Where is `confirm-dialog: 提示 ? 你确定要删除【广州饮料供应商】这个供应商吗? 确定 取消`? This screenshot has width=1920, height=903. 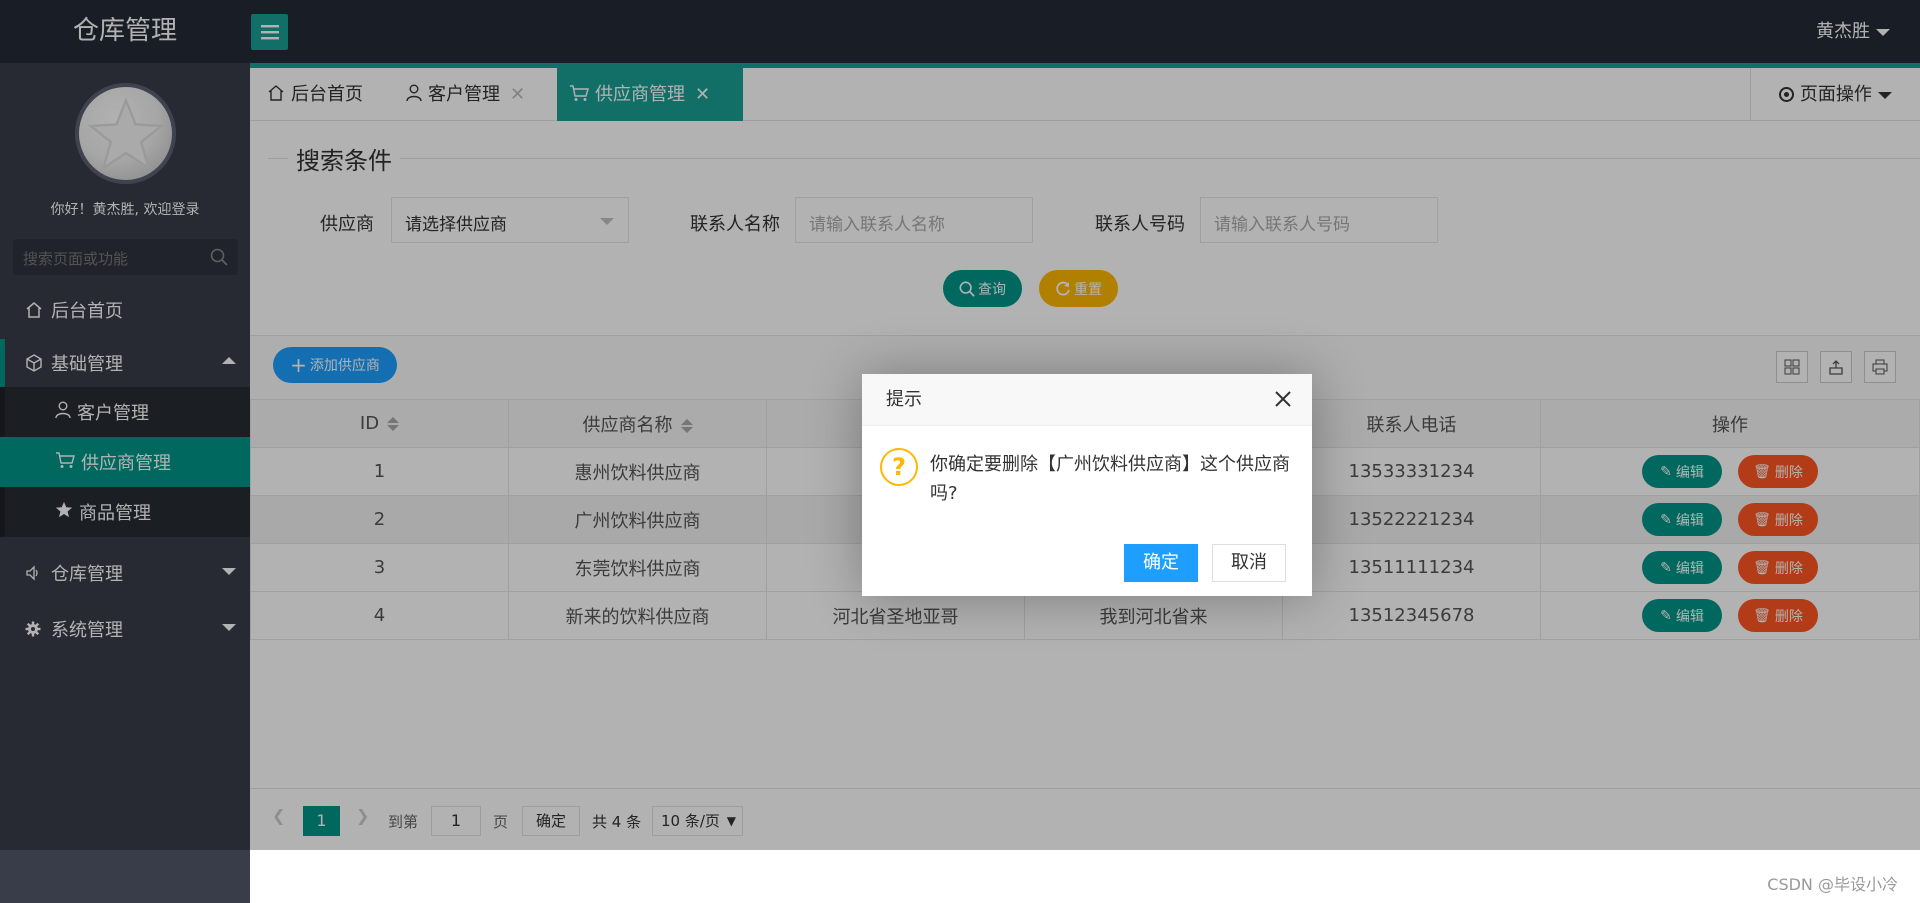 confirm-dialog: 提示 ? 你确定要删除【广州饮料供应商】这个供应商吗? 确定 取消 is located at coordinates (1087, 485).